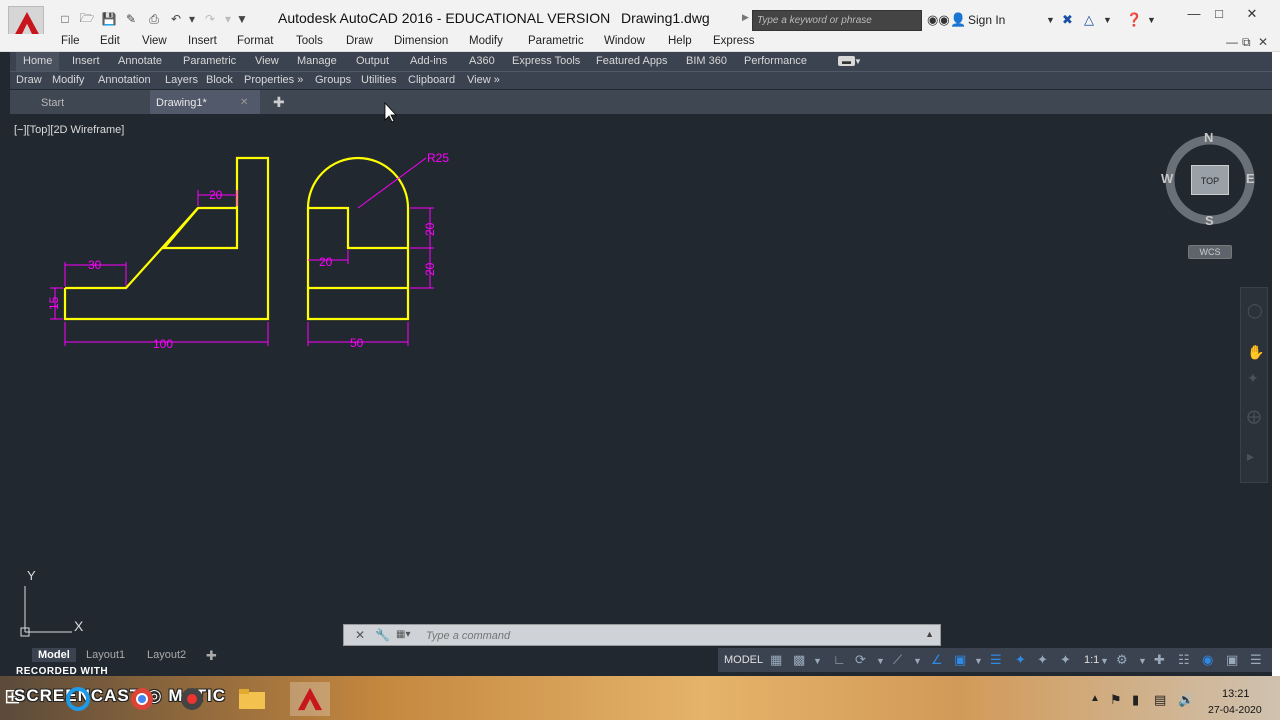  What do you see at coordinates (937, 660) in the screenshot?
I see `object-snap-tracking-icon: ∠` at bounding box center [937, 660].